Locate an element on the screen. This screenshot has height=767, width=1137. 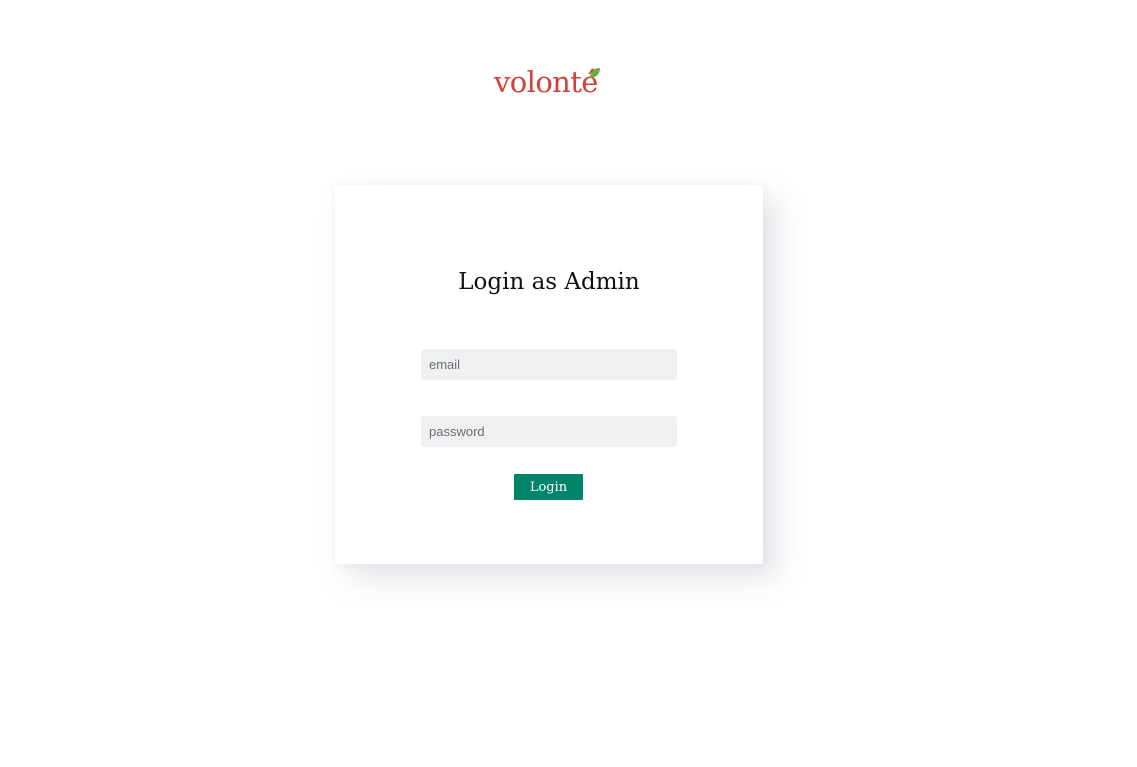
login-button: Login is located at coordinates (548, 487).